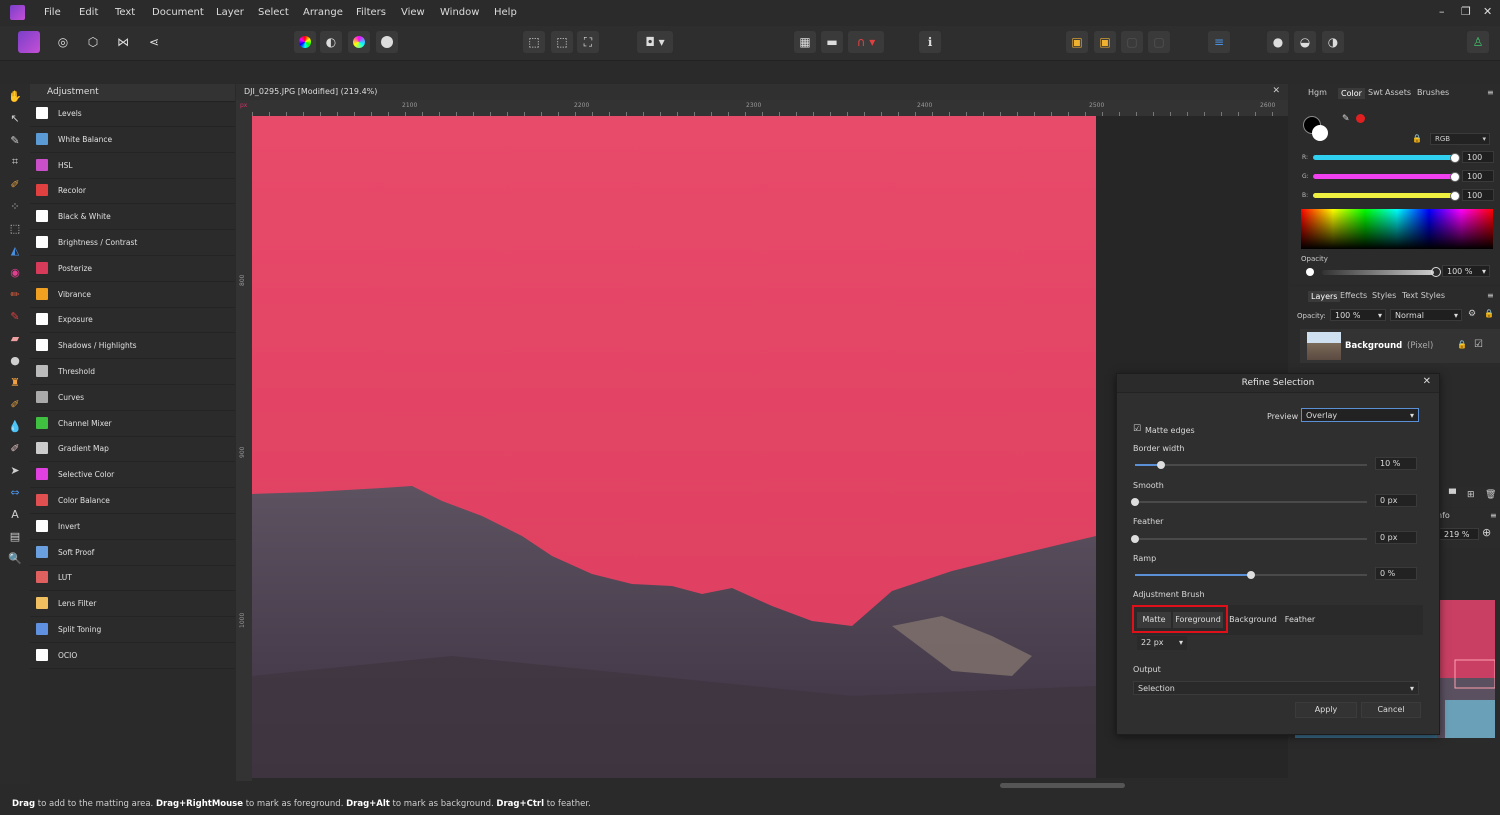  Describe the element at coordinates (132, 398) in the screenshot. I see `adjustment-item: Curves` at that location.